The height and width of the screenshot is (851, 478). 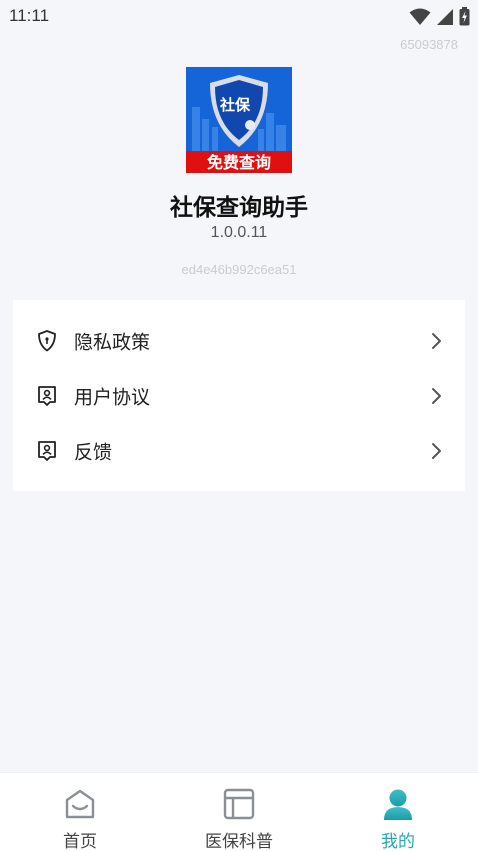 What do you see at coordinates (47, 395) in the screenshot?
I see `document-icon` at bounding box center [47, 395].